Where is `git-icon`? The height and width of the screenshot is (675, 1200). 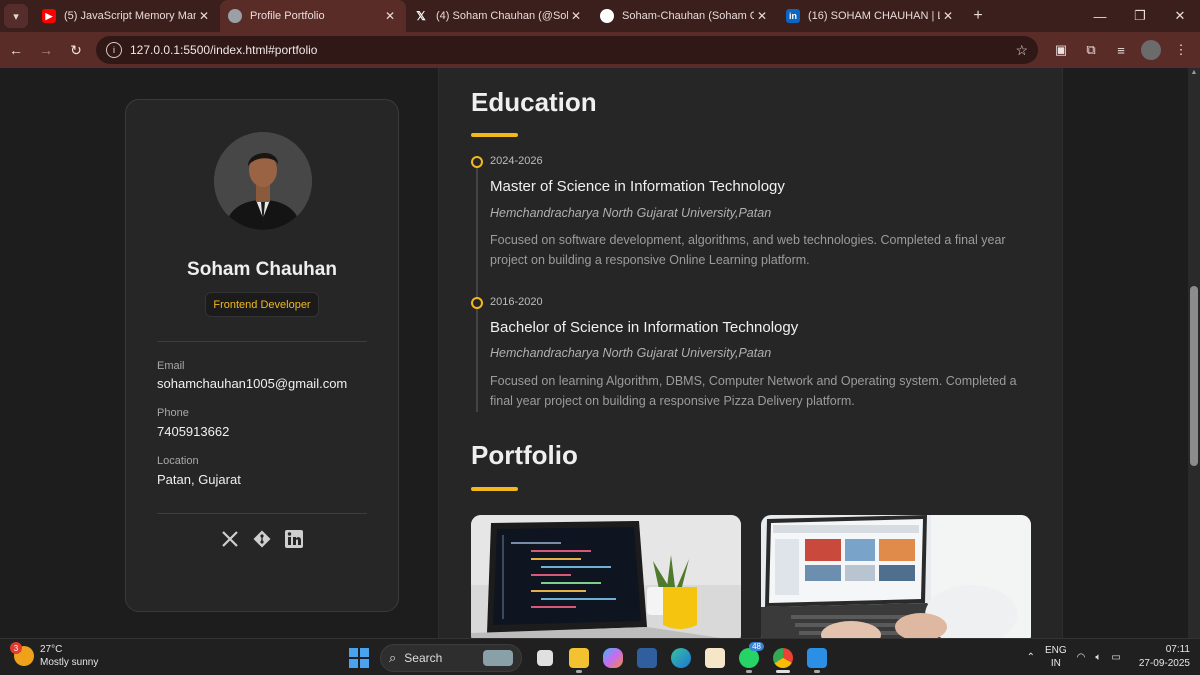
git-icon is located at coordinates (262, 539).